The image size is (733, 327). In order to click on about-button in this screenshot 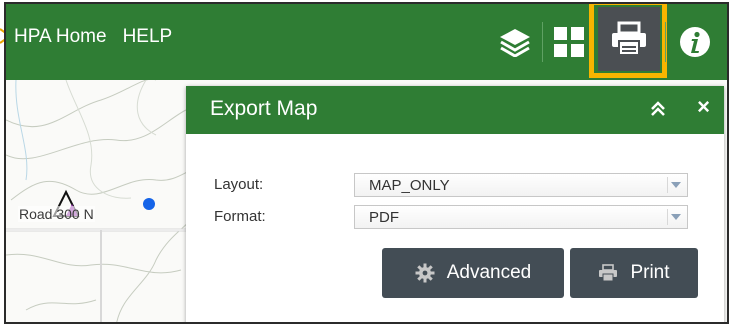, I will do `click(695, 42)`.